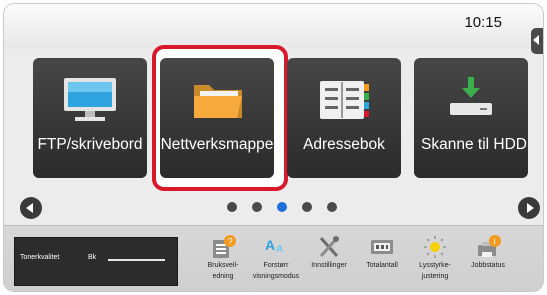 This screenshot has width=547, height=295. Describe the element at coordinates (282, 207) in the screenshot. I see `page-dot-active` at that location.